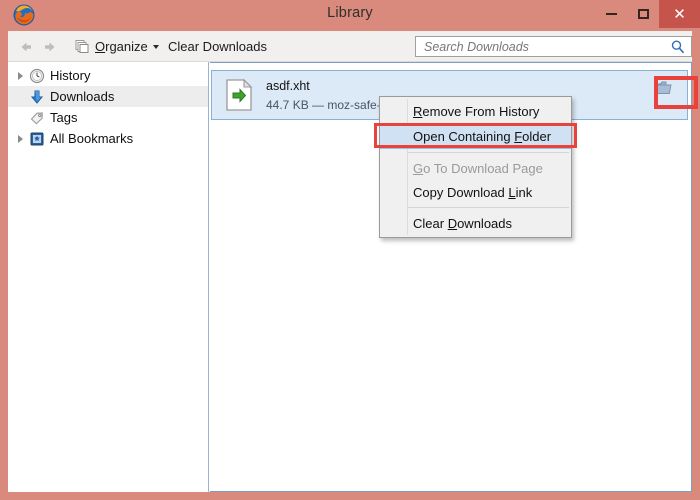 The height and width of the screenshot is (500, 700). Describe the element at coordinates (50, 47) in the screenshot. I see `forward-button` at that location.